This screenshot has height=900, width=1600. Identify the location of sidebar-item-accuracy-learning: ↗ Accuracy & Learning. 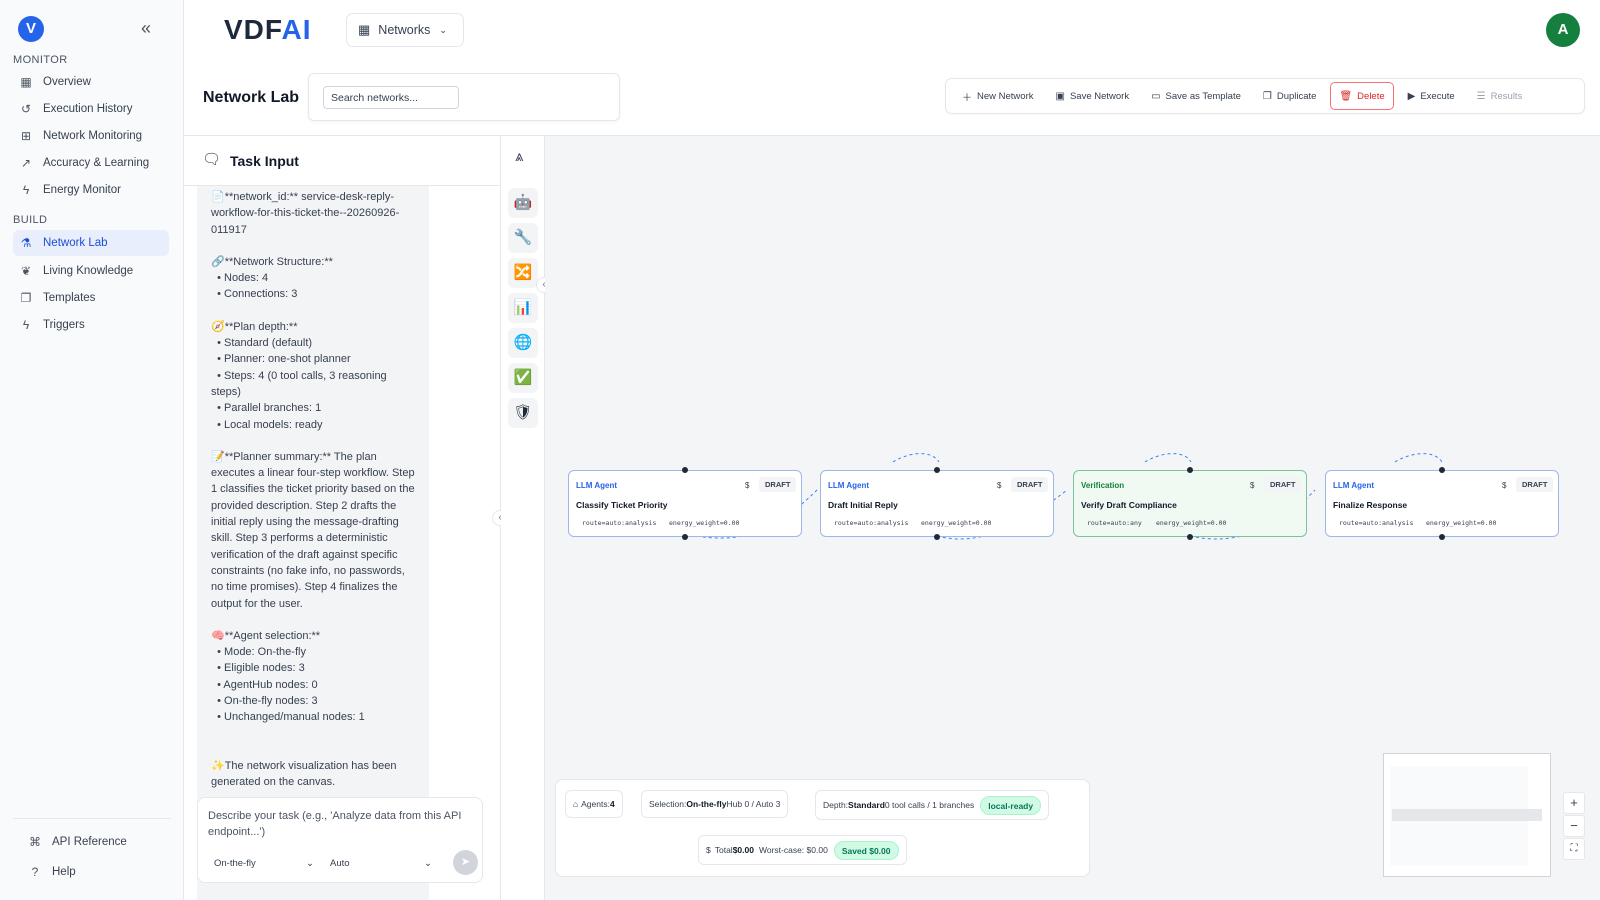
(91, 163).